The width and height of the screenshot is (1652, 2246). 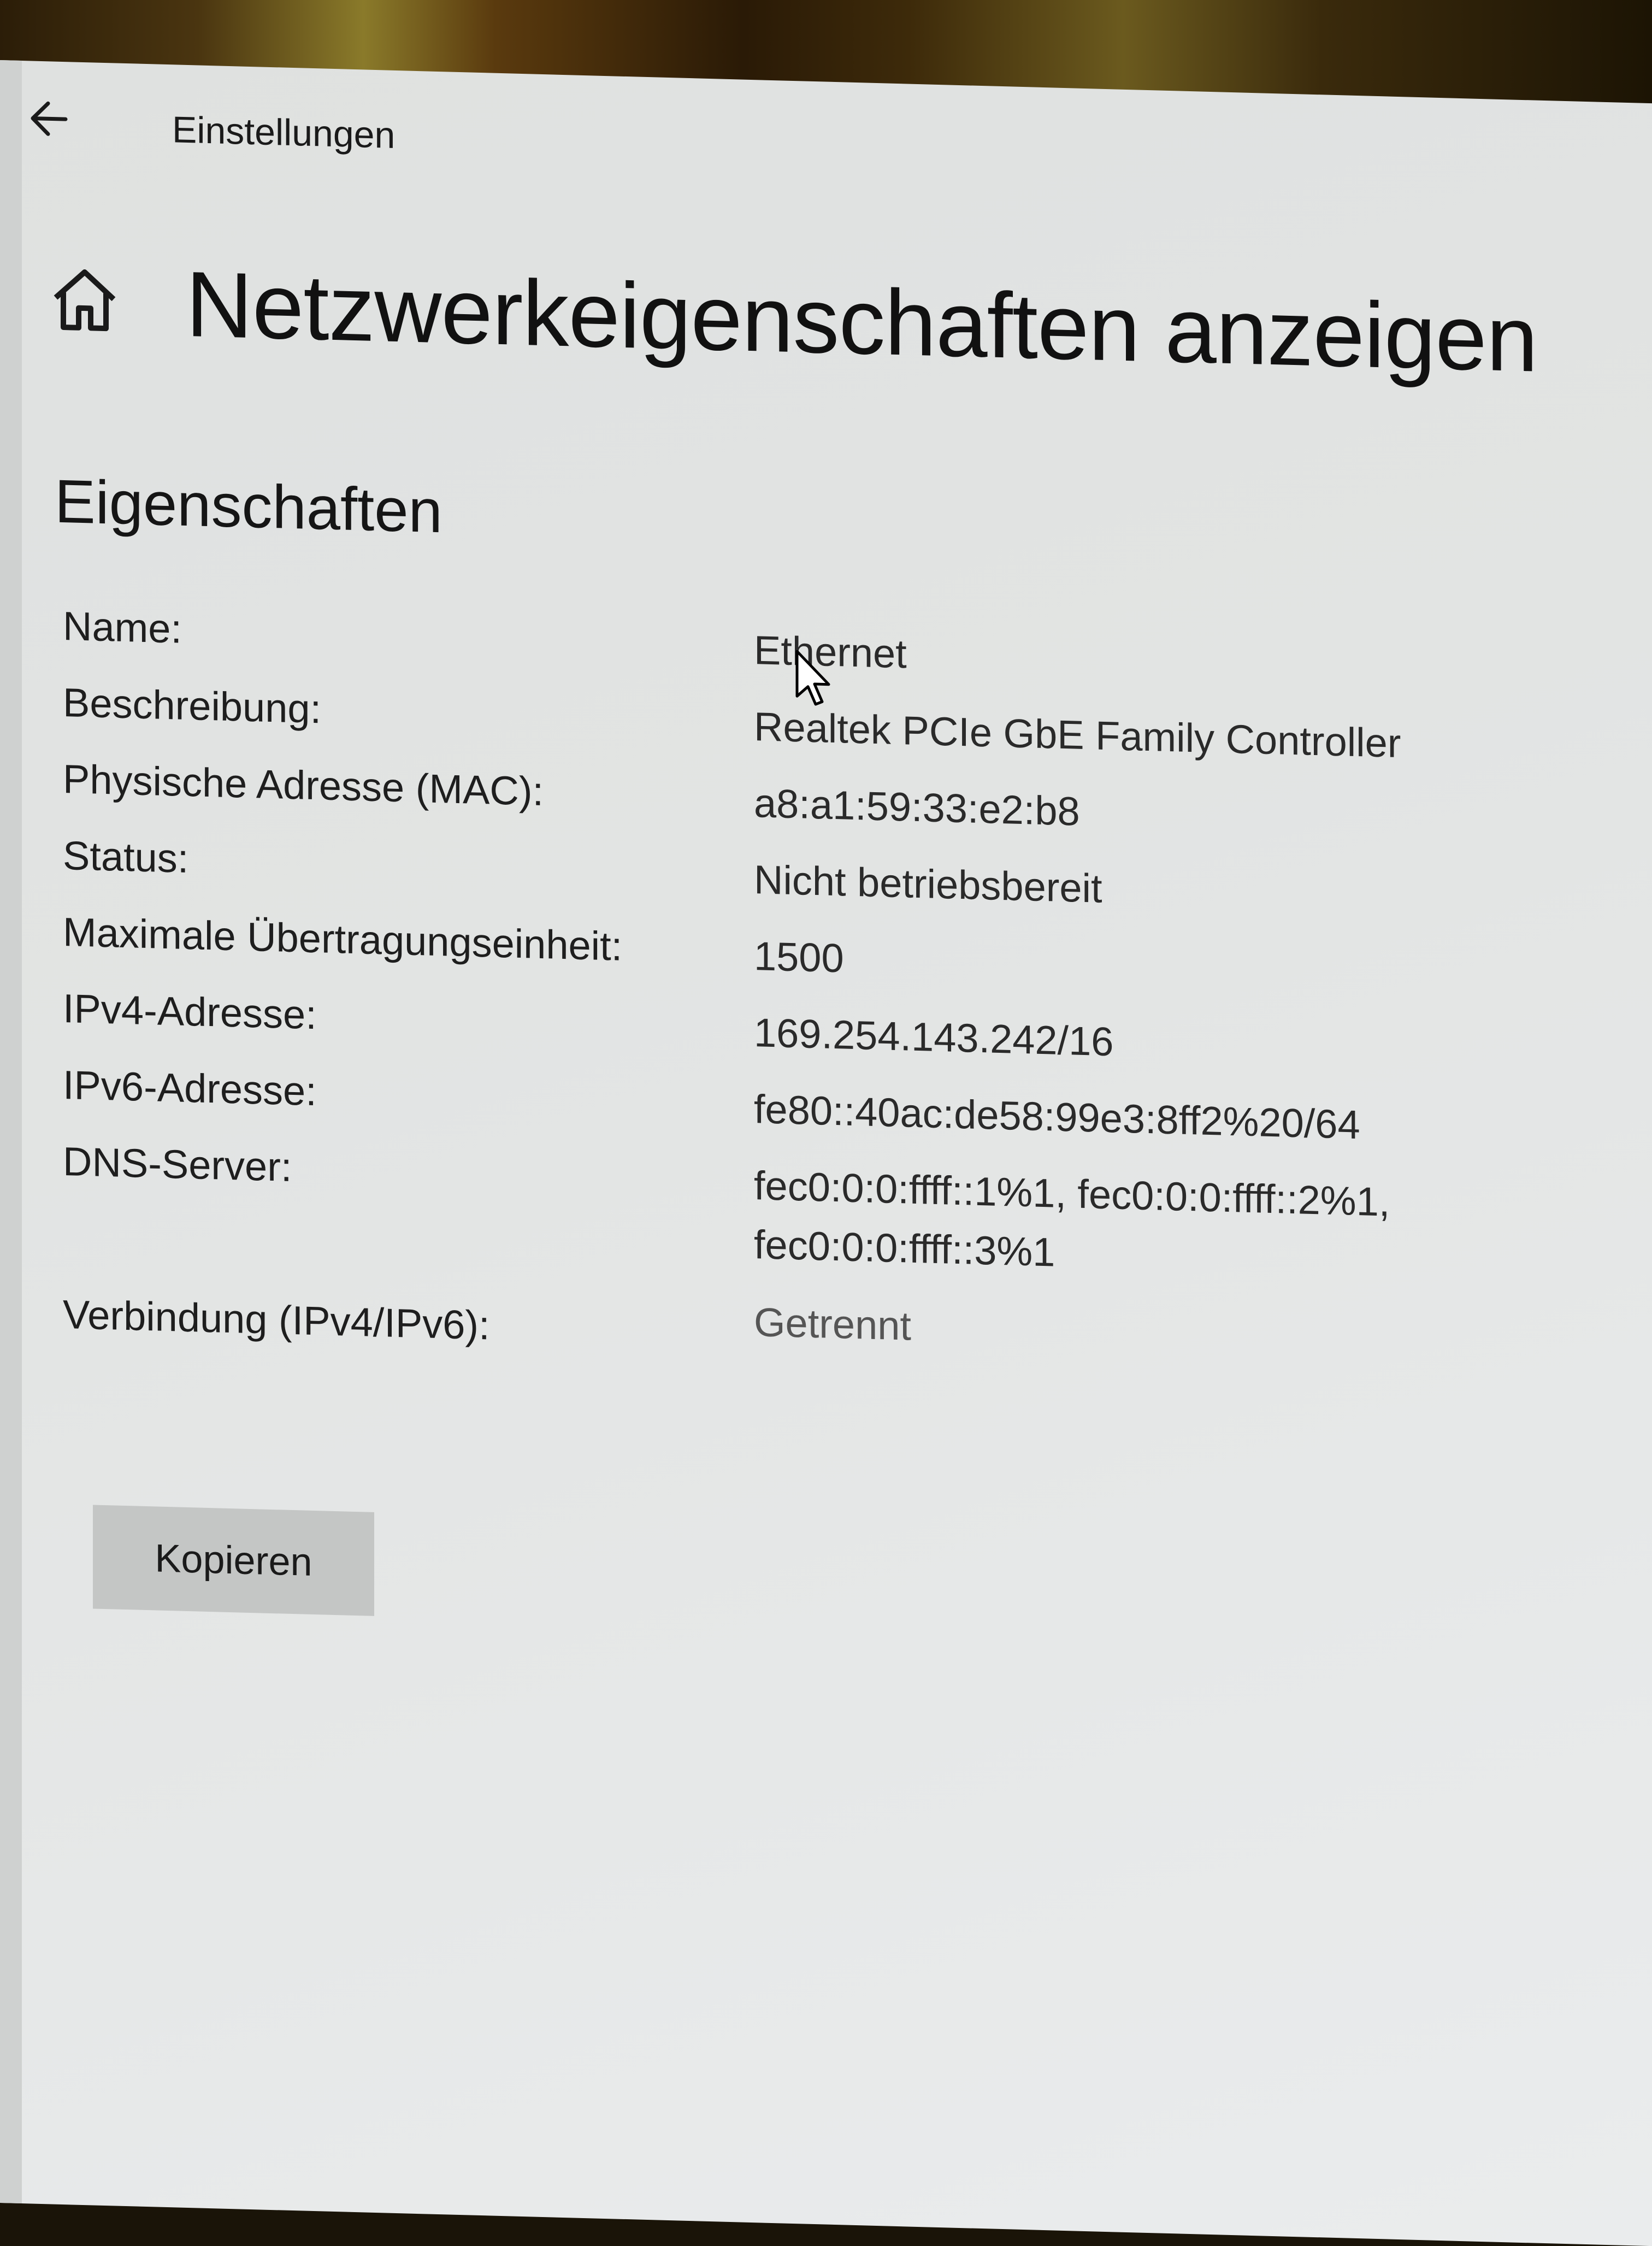 What do you see at coordinates (192, 706) in the screenshot?
I see `property-label: Beschreibung:` at bounding box center [192, 706].